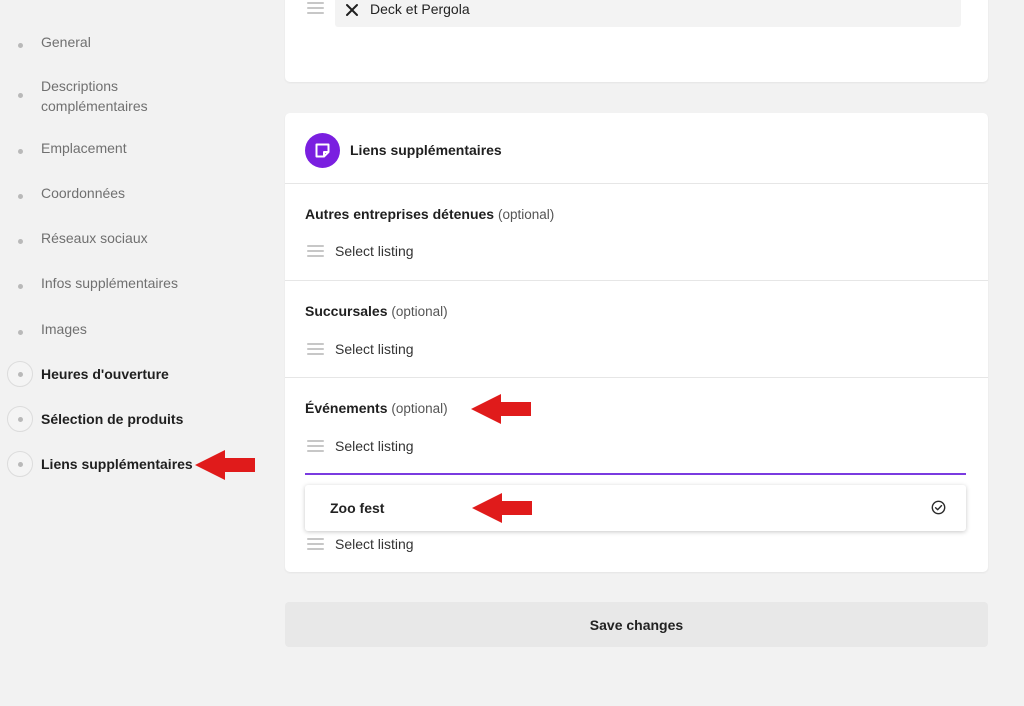  What do you see at coordinates (636, 329) in the screenshot?
I see `section-succursales: Succursales (optional) Select listing` at bounding box center [636, 329].